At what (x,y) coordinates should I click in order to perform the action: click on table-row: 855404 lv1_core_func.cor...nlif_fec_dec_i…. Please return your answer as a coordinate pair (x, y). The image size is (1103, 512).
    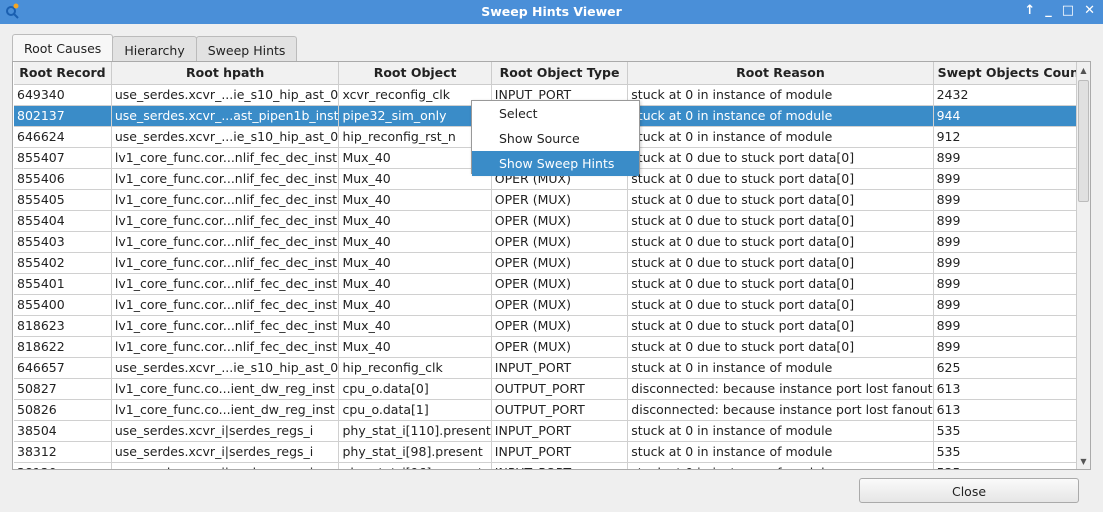
    Looking at the image, I should click on (552, 221).